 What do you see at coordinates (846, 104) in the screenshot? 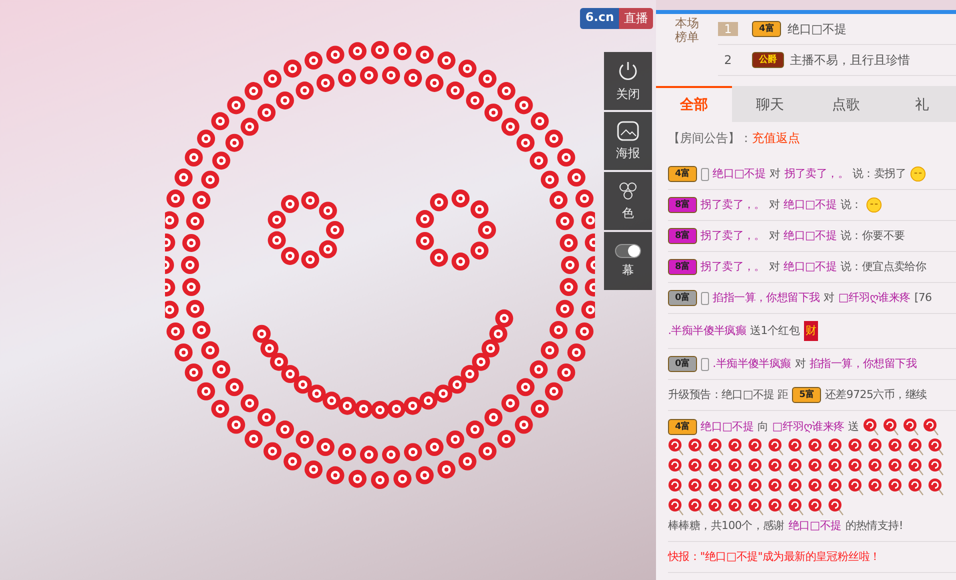
I see `chat-tab: 点歌` at bounding box center [846, 104].